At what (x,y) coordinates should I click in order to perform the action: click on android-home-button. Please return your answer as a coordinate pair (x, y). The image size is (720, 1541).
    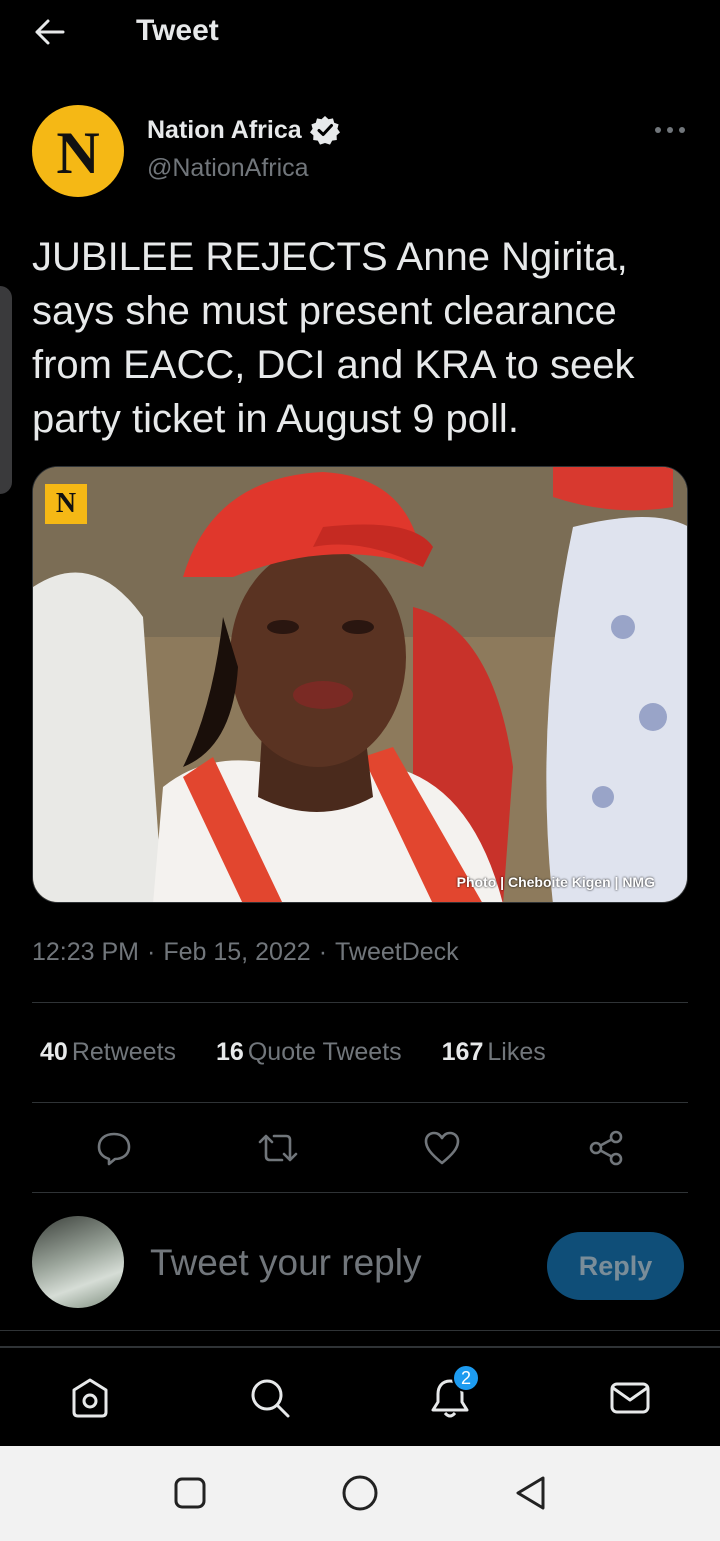
    Looking at the image, I should click on (360, 1493).